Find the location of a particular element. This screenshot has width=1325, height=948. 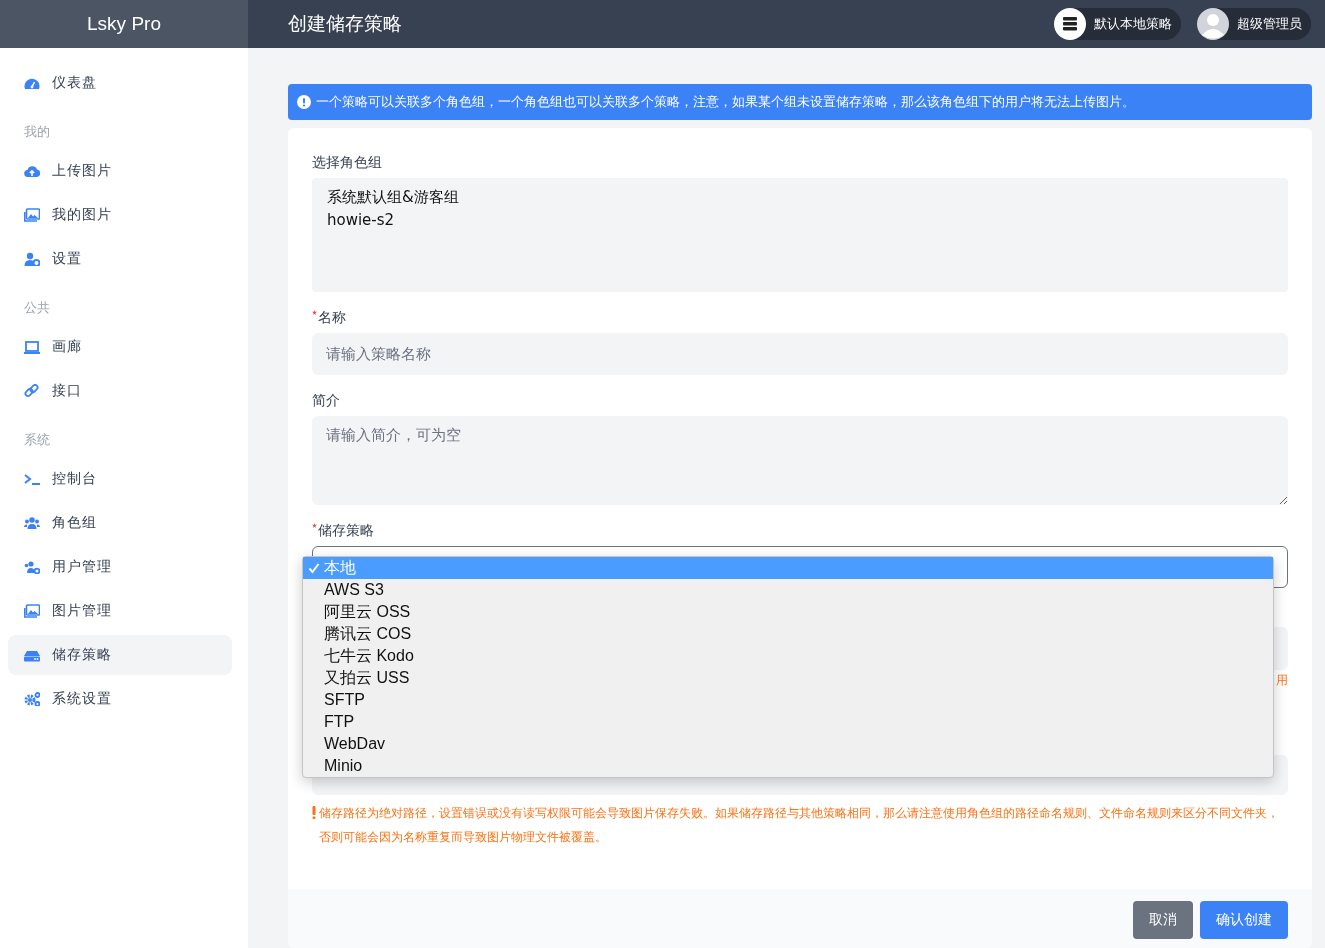

strategy-button: 默认本地策略 is located at coordinates (1117, 24).